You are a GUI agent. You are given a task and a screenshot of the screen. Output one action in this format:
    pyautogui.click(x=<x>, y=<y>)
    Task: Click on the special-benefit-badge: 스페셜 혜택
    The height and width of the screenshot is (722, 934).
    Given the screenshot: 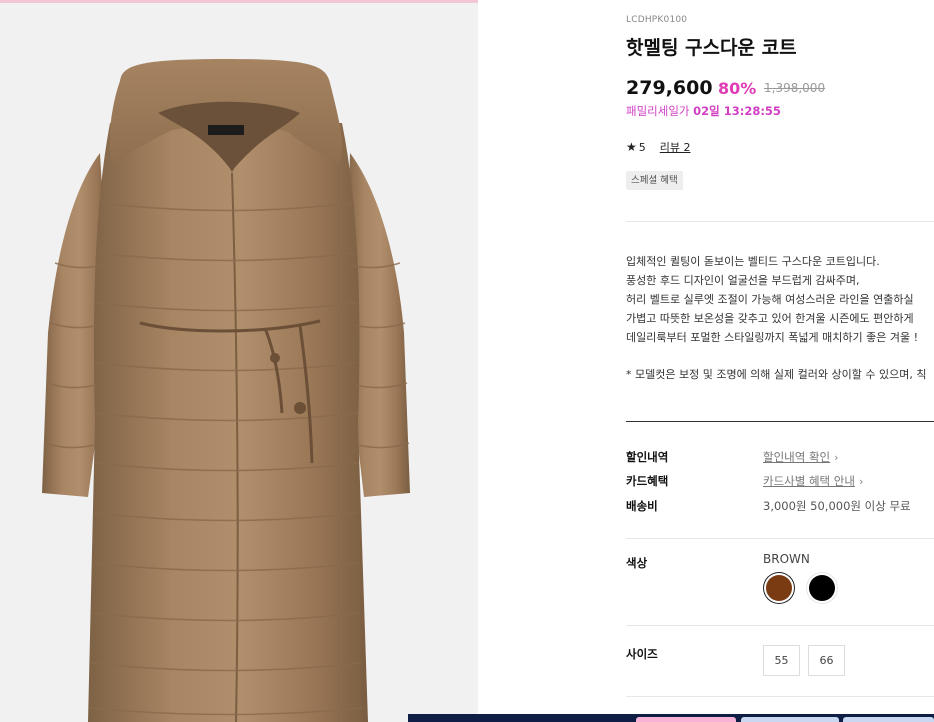 What is the action you would take?
    pyautogui.click(x=654, y=180)
    